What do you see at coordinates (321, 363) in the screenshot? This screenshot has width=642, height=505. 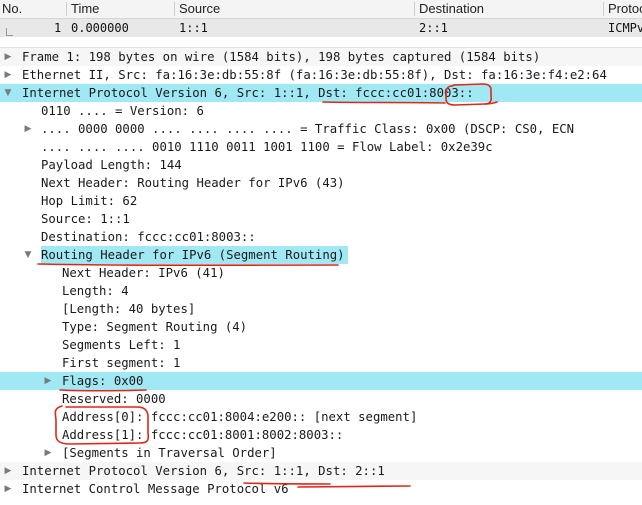 I see `tree-item-first-segment: First segment: 1` at bounding box center [321, 363].